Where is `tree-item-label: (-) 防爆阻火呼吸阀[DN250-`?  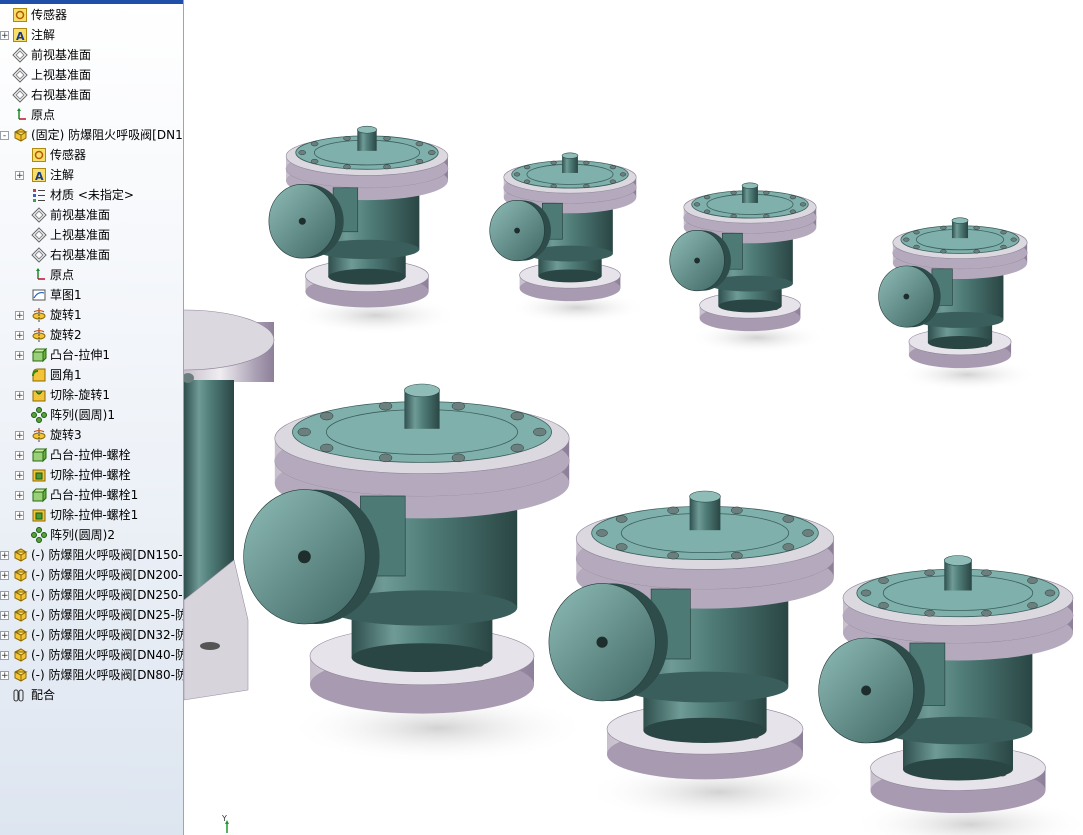
tree-item-label: (-) 防爆阻火呼吸阀[DN250- is located at coordinates (107, 595).